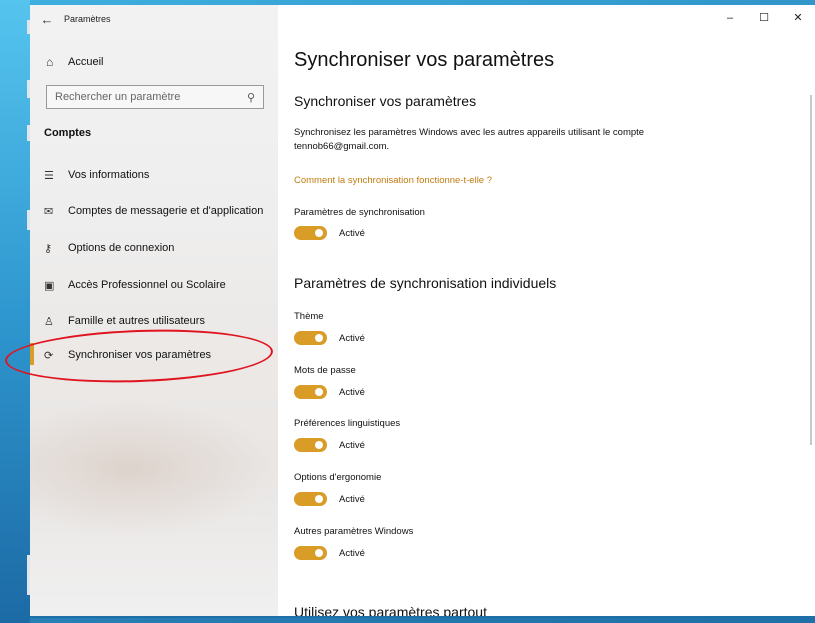  Describe the element at coordinates (354, 531) in the screenshot. I see `other-settings-label: Autres paramètres Windows` at that location.